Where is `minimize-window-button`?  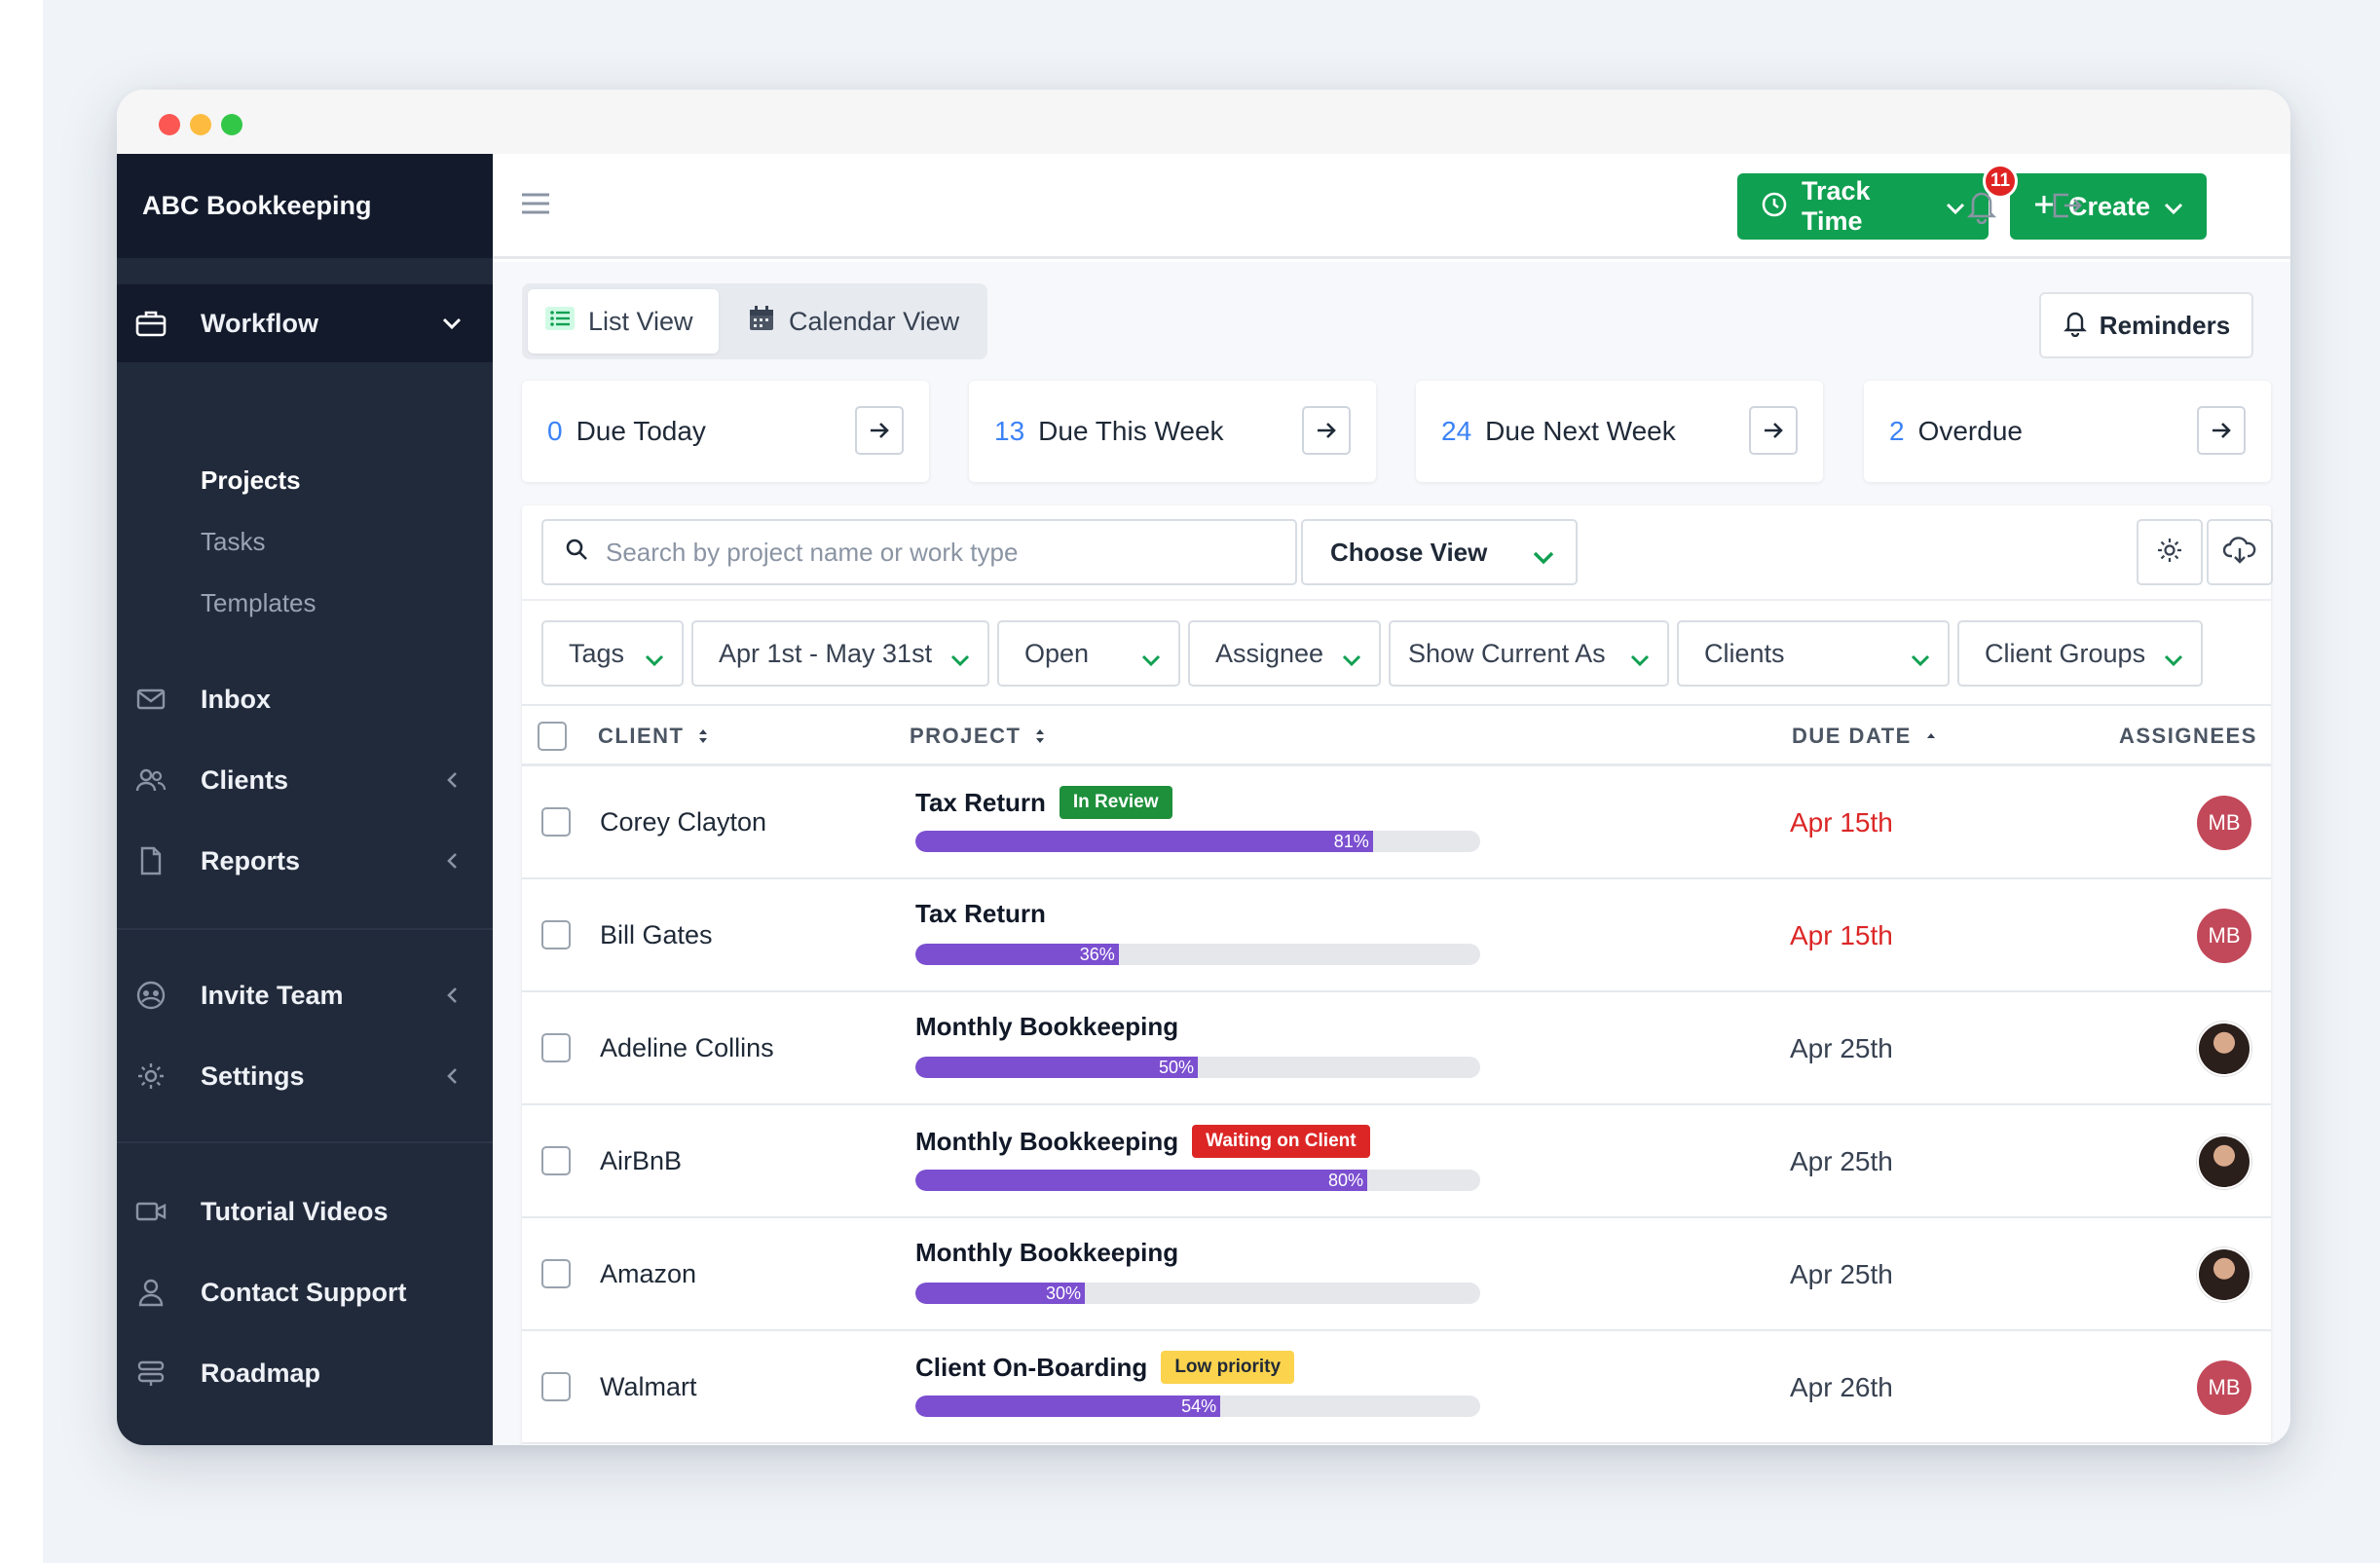
minimize-window-button is located at coordinates (200, 125).